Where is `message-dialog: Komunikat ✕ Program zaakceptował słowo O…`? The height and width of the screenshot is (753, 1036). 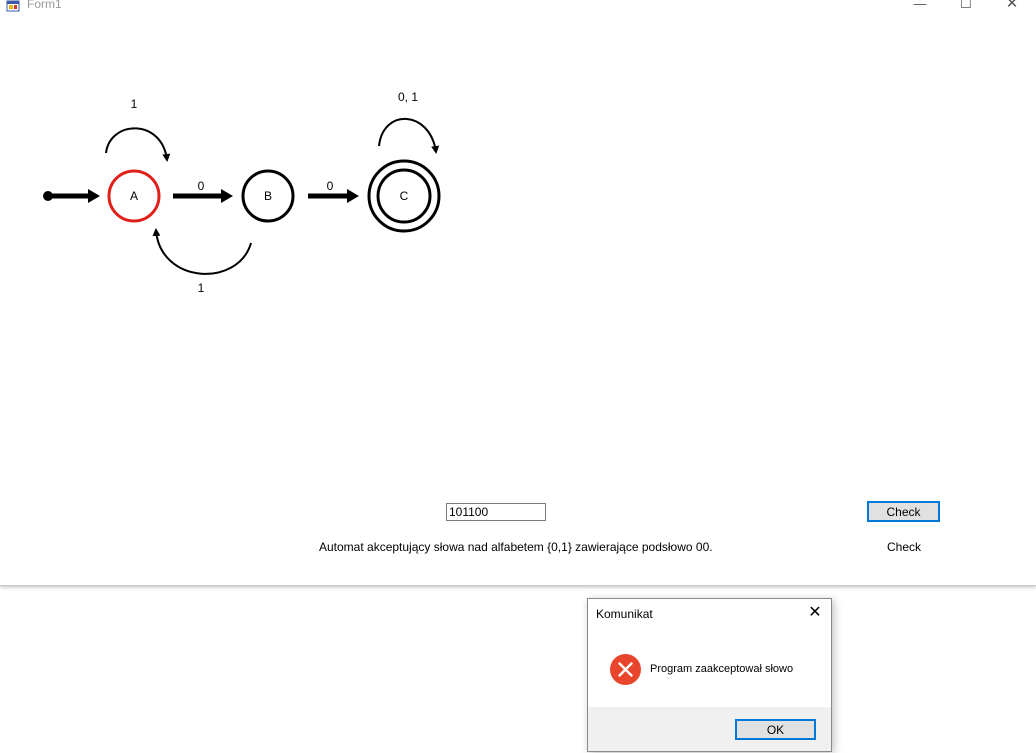 message-dialog: Komunikat ✕ Program zaakceptował słowo O… is located at coordinates (709, 675).